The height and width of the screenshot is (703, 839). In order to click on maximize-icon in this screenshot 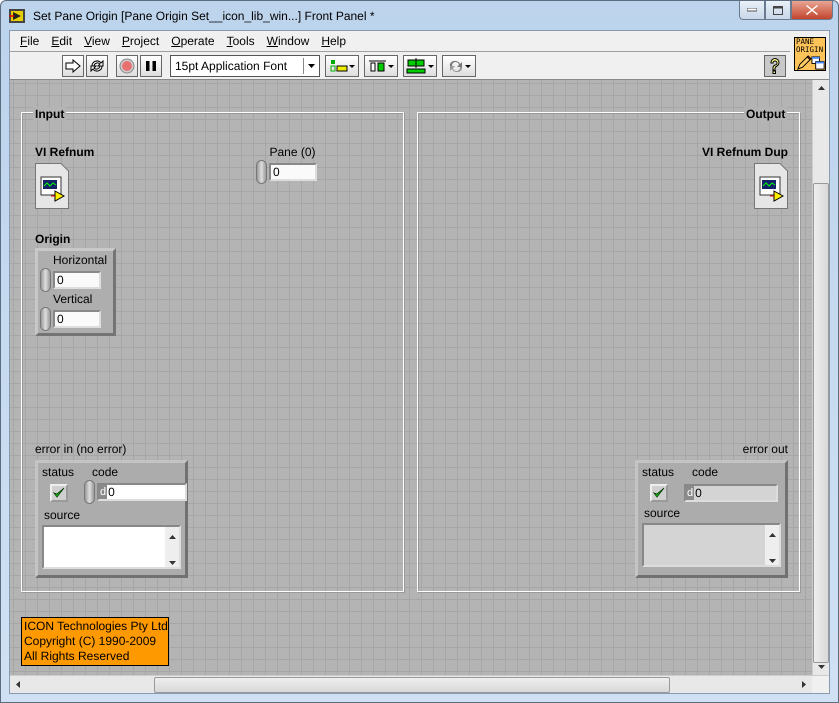, I will do `click(778, 10)`.